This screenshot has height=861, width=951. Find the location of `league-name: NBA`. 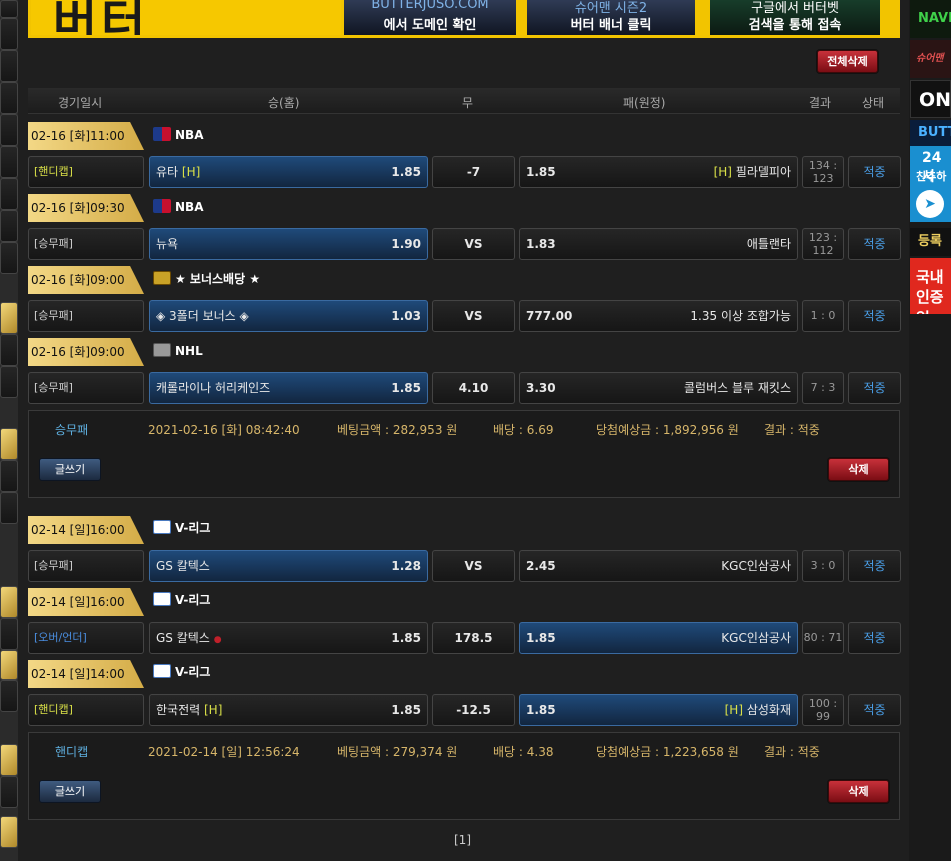

league-name: NBA is located at coordinates (189, 135).